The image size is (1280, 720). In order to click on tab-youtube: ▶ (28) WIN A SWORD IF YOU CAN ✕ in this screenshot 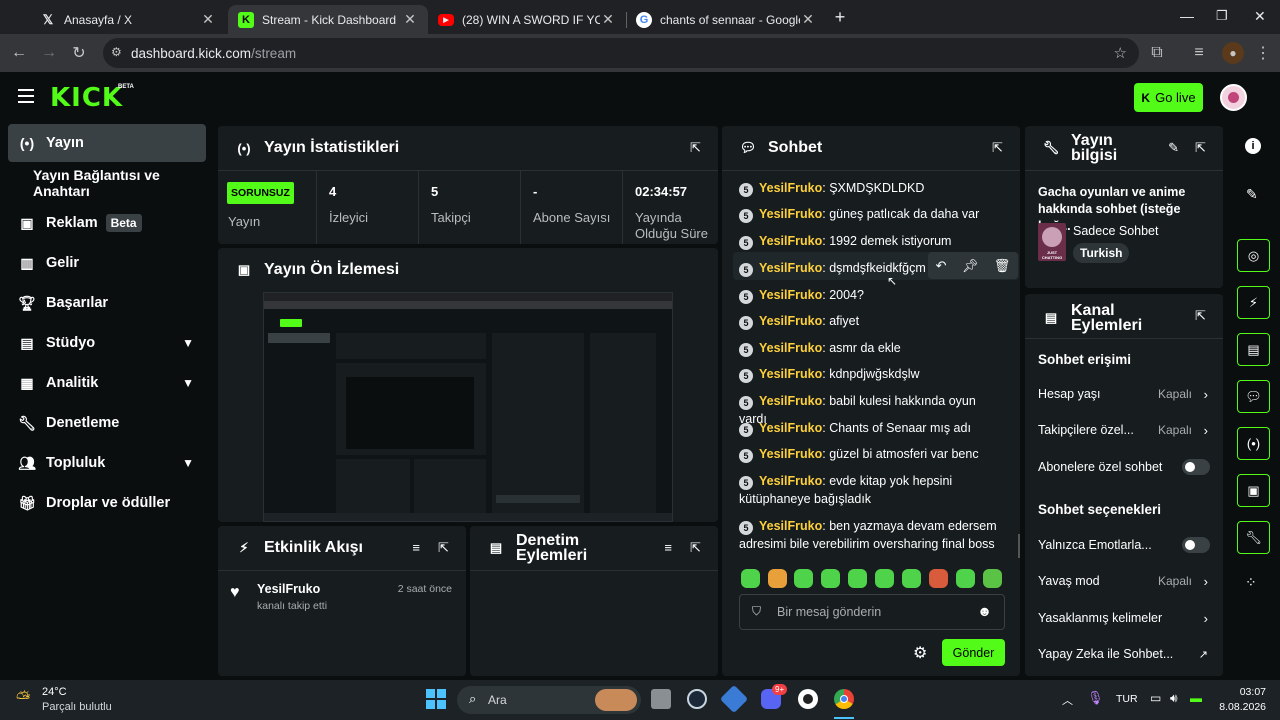, I will do `click(527, 19)`.